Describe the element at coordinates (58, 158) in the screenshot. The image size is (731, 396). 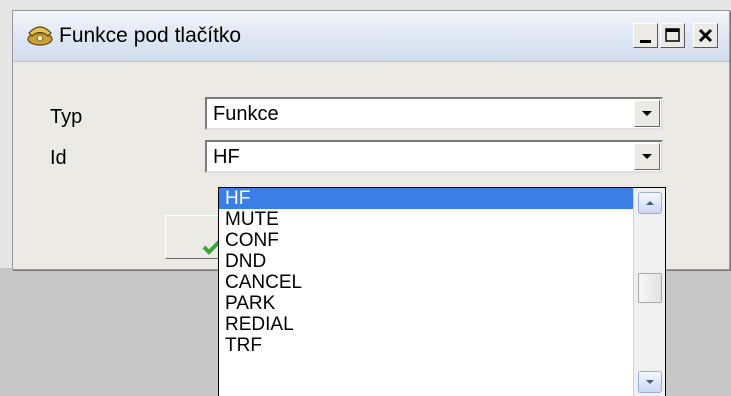
I see `id-label: Id` at that location.